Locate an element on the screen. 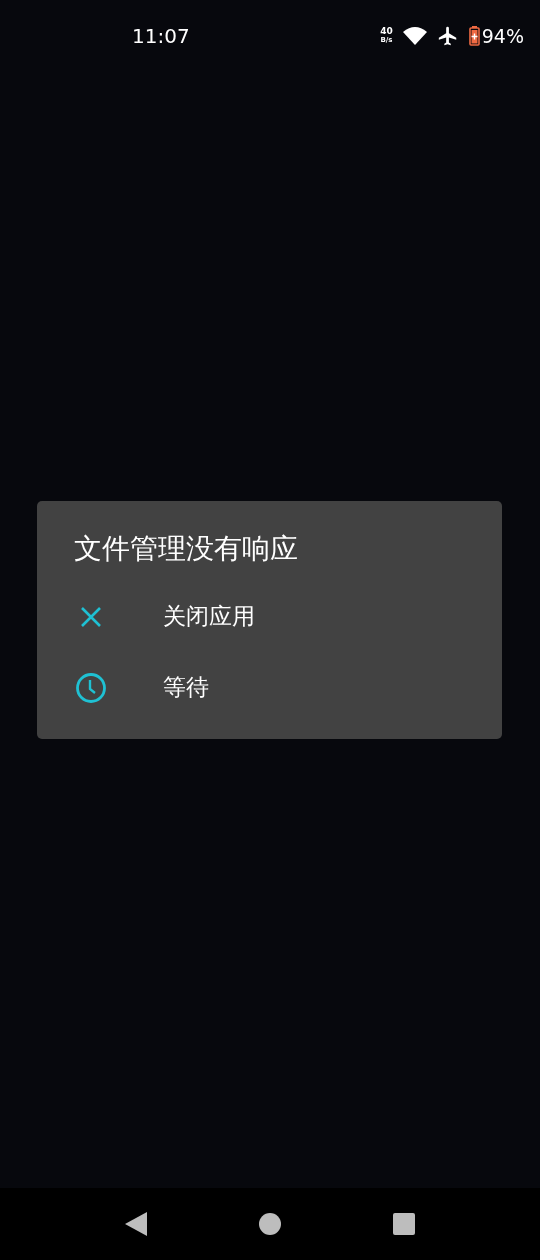  dialog-title: 文件管理没有响应 is located at coordinates (186, 549).